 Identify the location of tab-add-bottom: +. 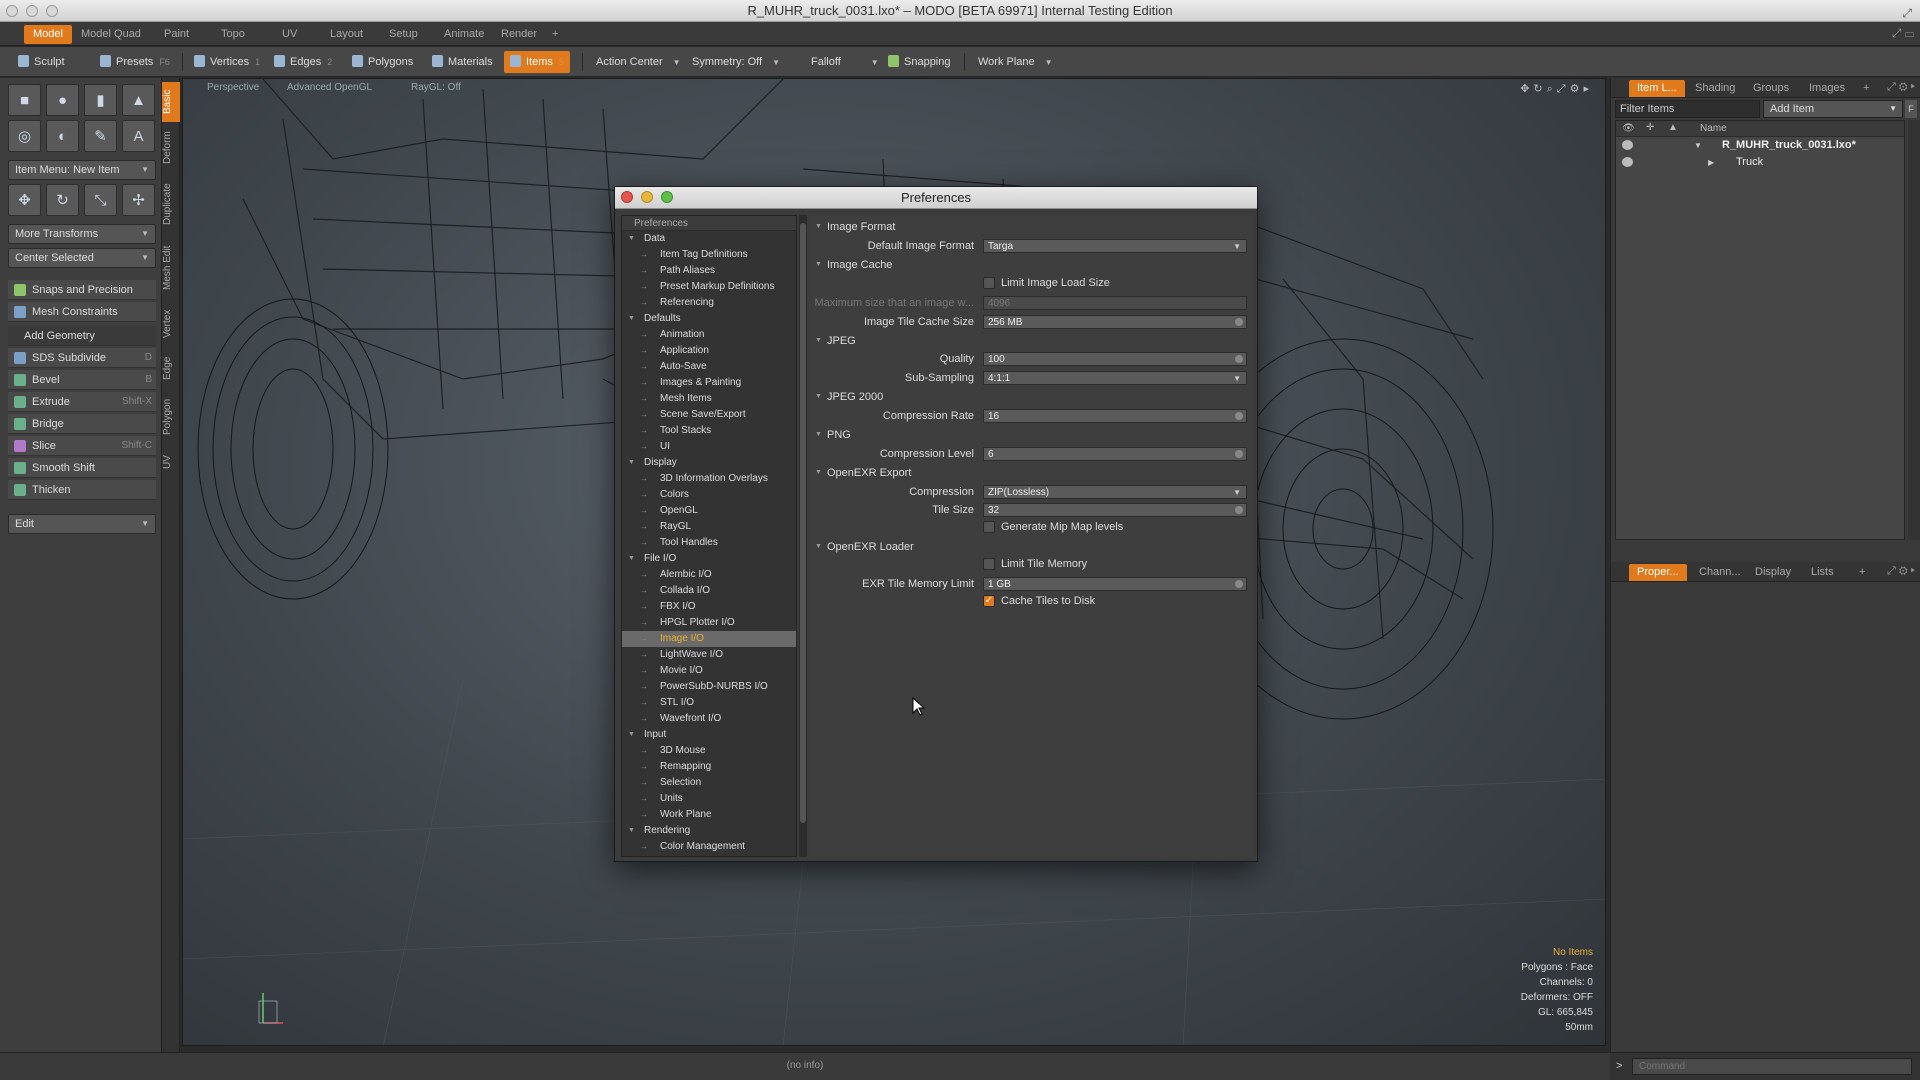
(1862, 572).